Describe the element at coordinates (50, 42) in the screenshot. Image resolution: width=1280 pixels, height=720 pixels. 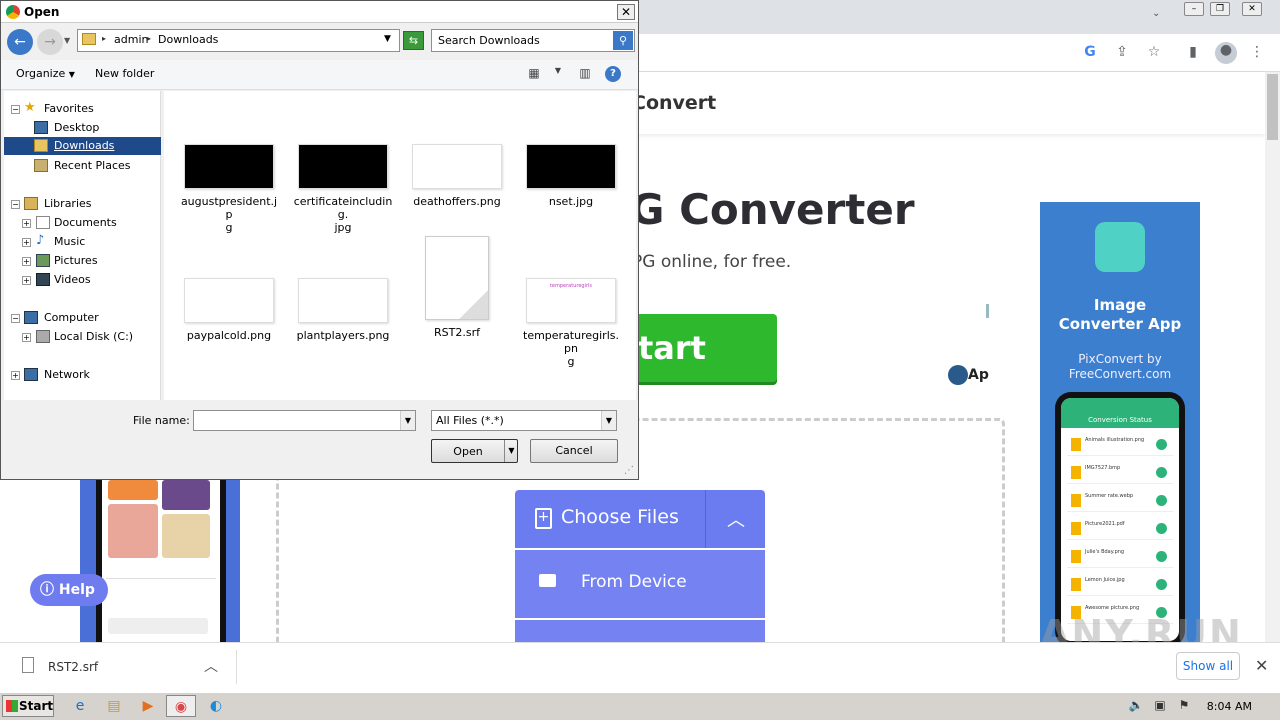
I see `forward-arrow-icon: →` at that location.